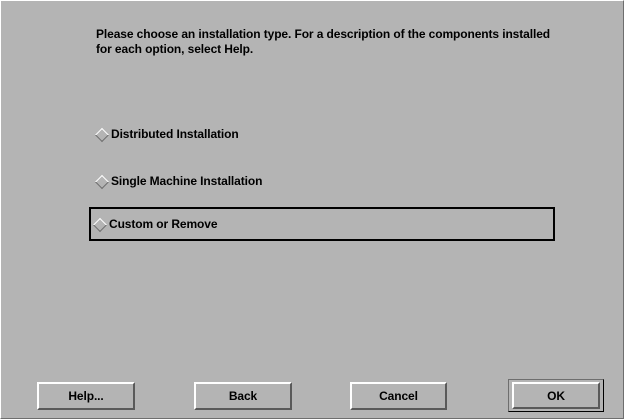 The height and width of the screenshot is (419, 624). Describe the element at coordinates (398, 396) in the screenshot. I see `cancel-button: Cancel` at that location.